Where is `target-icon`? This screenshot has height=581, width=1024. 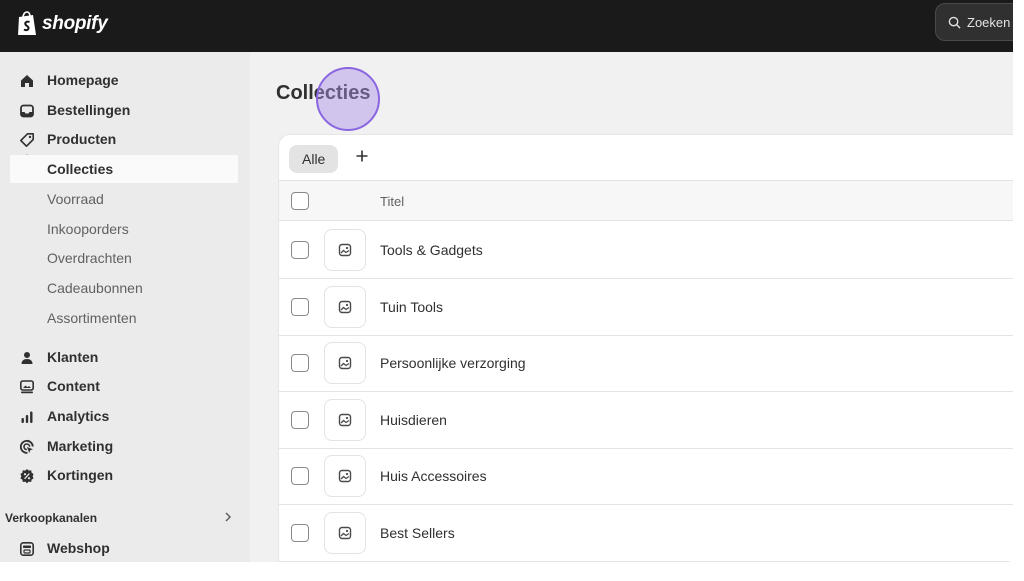
target-icon is located at coordinates (26, 446).